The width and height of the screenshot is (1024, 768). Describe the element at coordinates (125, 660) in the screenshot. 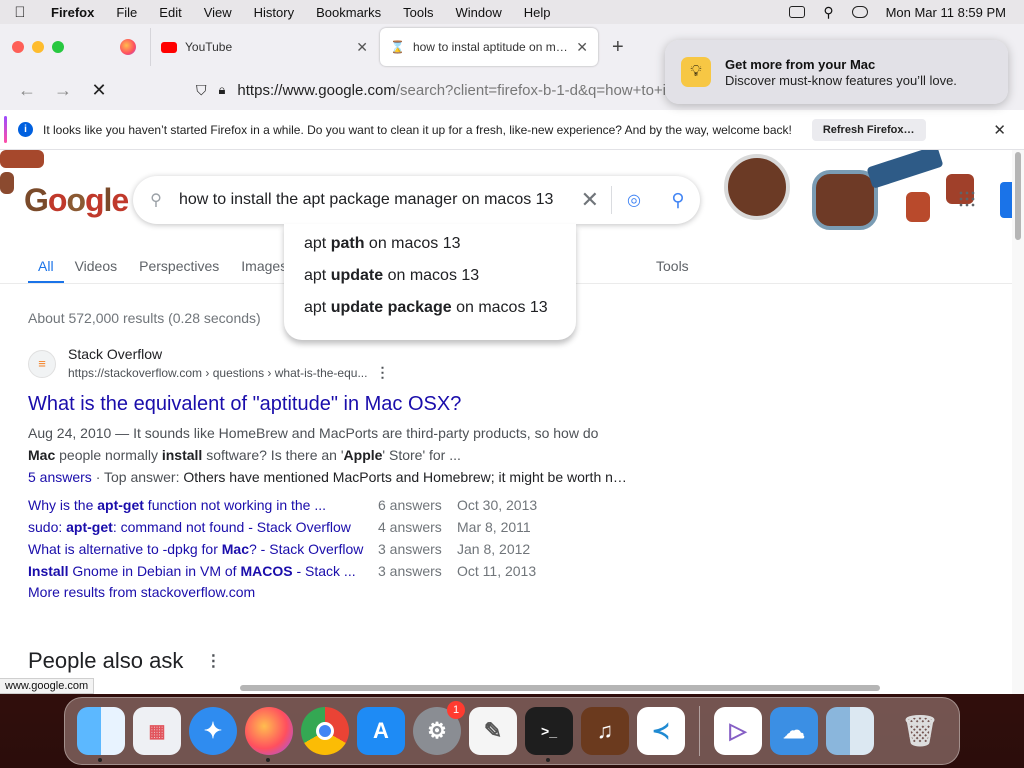

I see `people-also-ask-heading: People also ask ⋮` at that location.